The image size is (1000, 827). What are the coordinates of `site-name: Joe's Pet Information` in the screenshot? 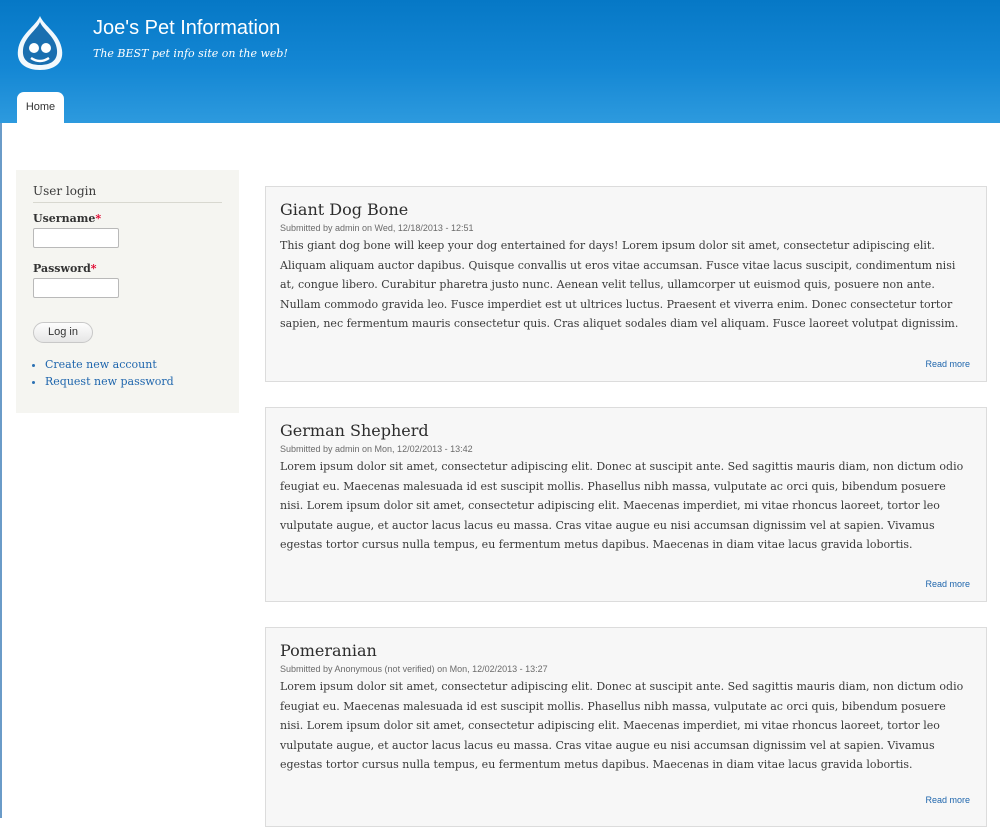 It's located at (186, 28).